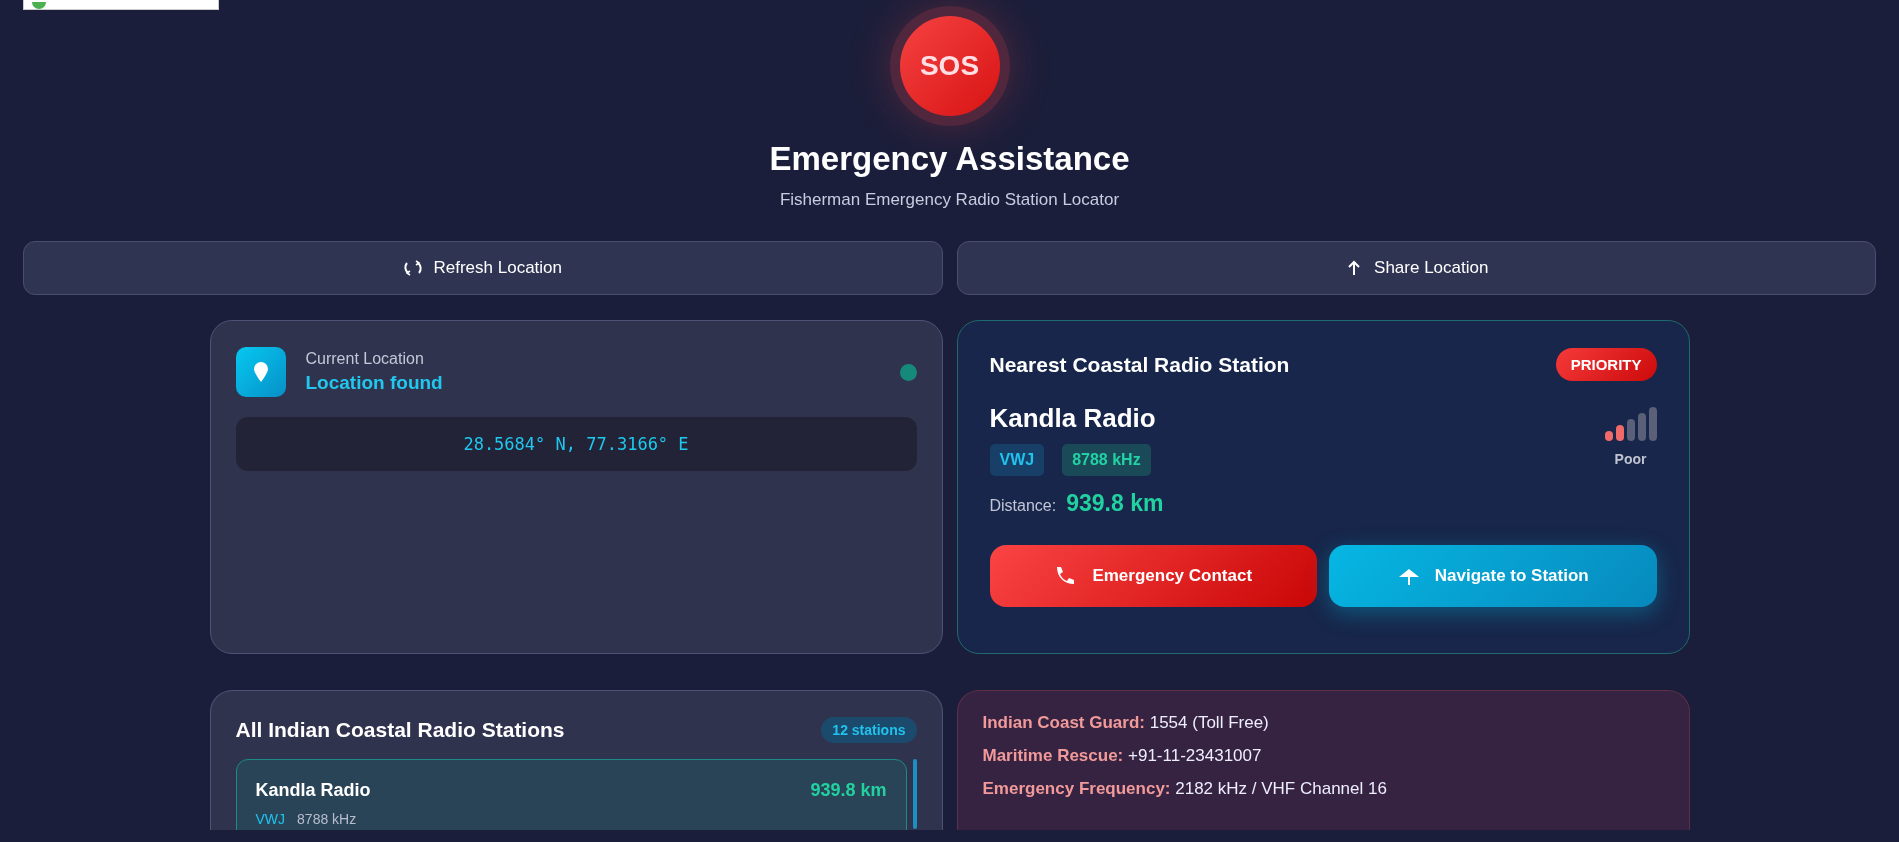 This screenshot has width=1899, height=842. I want to click on location-label: Current Location, so click(365, 359).